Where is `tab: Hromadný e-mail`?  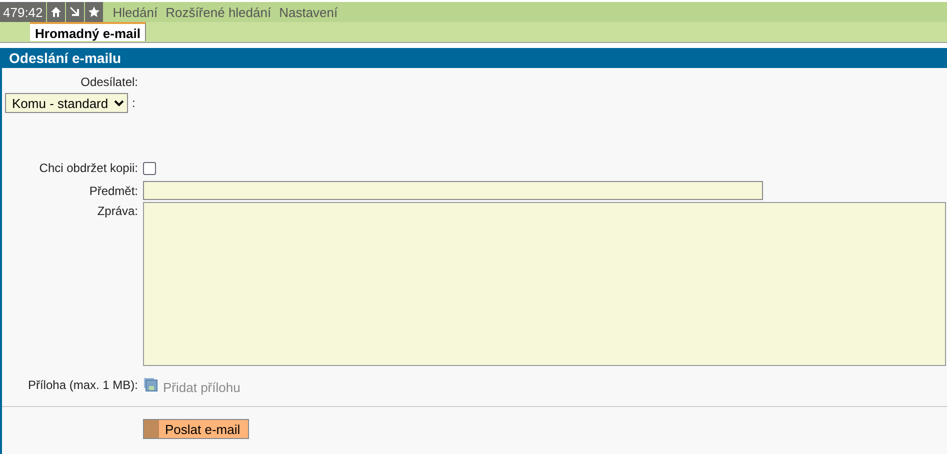
tab: Hromadný e-mail is located at coordinates (88, 31).